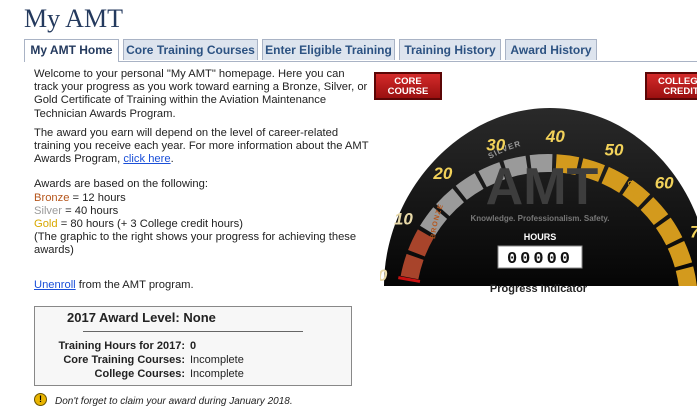 This screenshot has width=697, height=410. Describe the element at coordinates (201, 285) in the screenshot. I see `unenroll-line: Unenroll from the AMT program.` at that location.